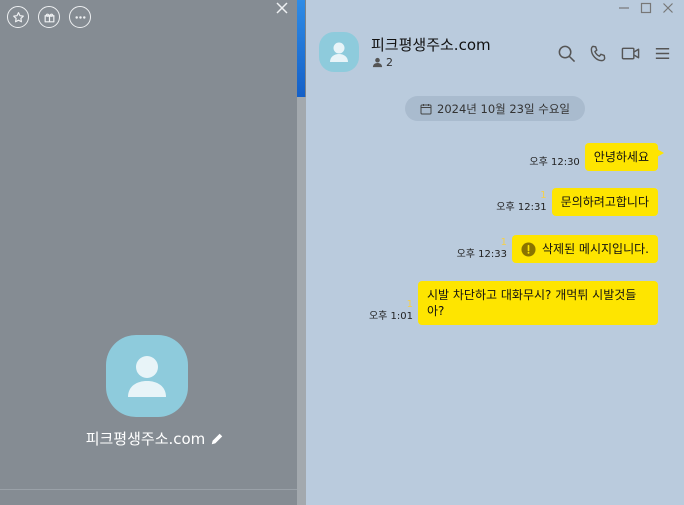 The width and height of the screenshot is (684, 505). I want to click on gift-button, so click(49, 17).